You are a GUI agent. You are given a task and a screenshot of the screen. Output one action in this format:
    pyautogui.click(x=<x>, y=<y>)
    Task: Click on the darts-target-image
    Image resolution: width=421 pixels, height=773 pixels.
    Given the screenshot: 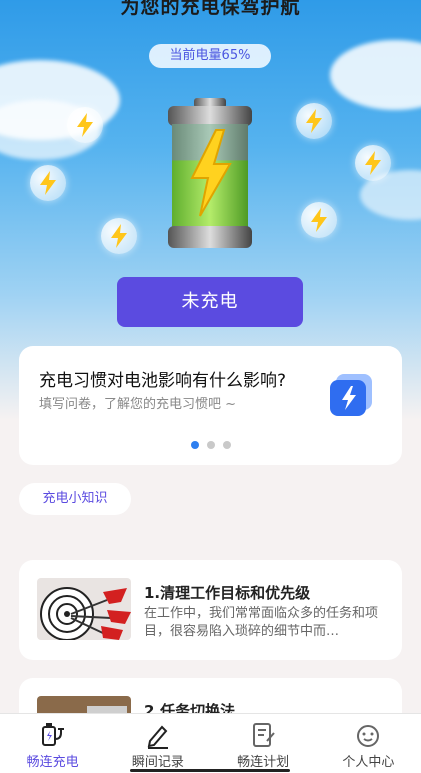 What is the action you would take?
    pyautogui.click(x=84, y=609)
    